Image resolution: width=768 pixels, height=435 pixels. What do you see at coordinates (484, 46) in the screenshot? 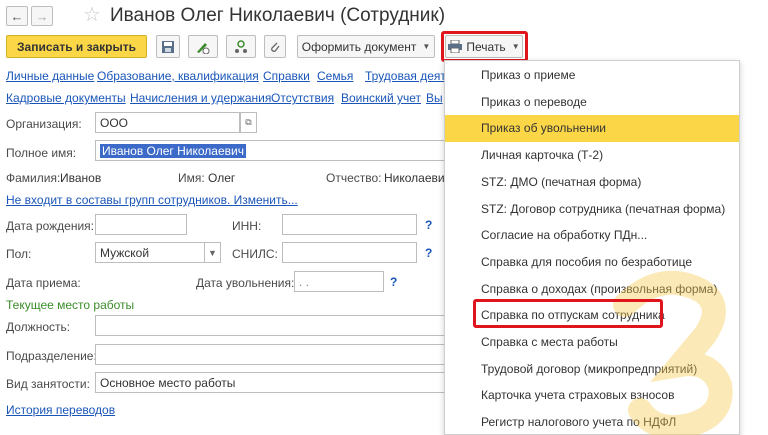
I see `print-highlight-frame` at bounding box center [484, 46].